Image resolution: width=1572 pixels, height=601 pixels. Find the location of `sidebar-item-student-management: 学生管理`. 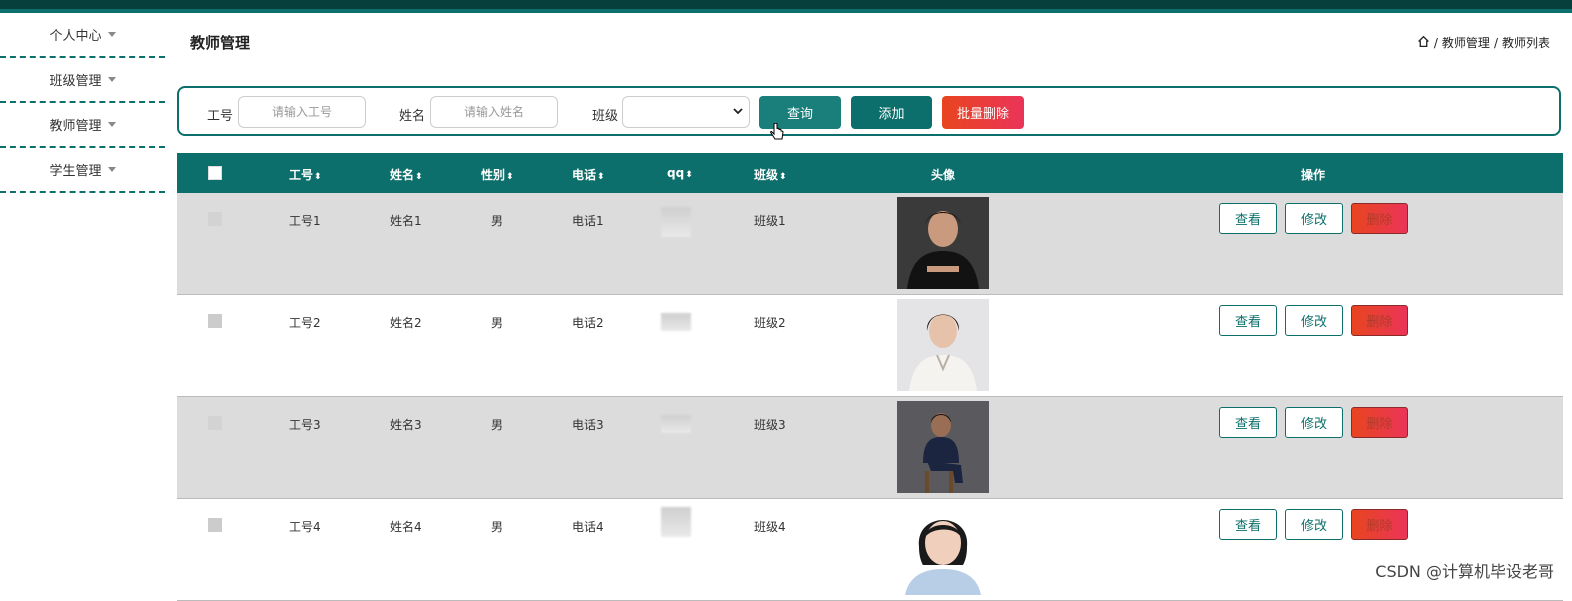

sidebar-item-student-management: 学生管理 is located at coordinates (82, 170).